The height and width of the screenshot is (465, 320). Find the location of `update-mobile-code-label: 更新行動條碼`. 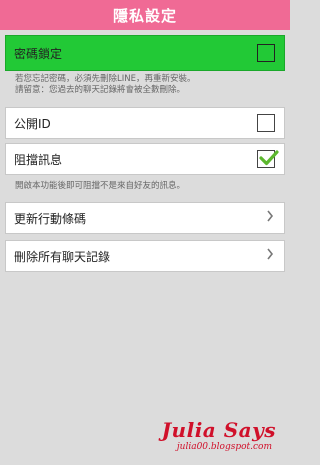

update-mobile-code-label: 更新行動條碼 is located at coordinates (50, 218).